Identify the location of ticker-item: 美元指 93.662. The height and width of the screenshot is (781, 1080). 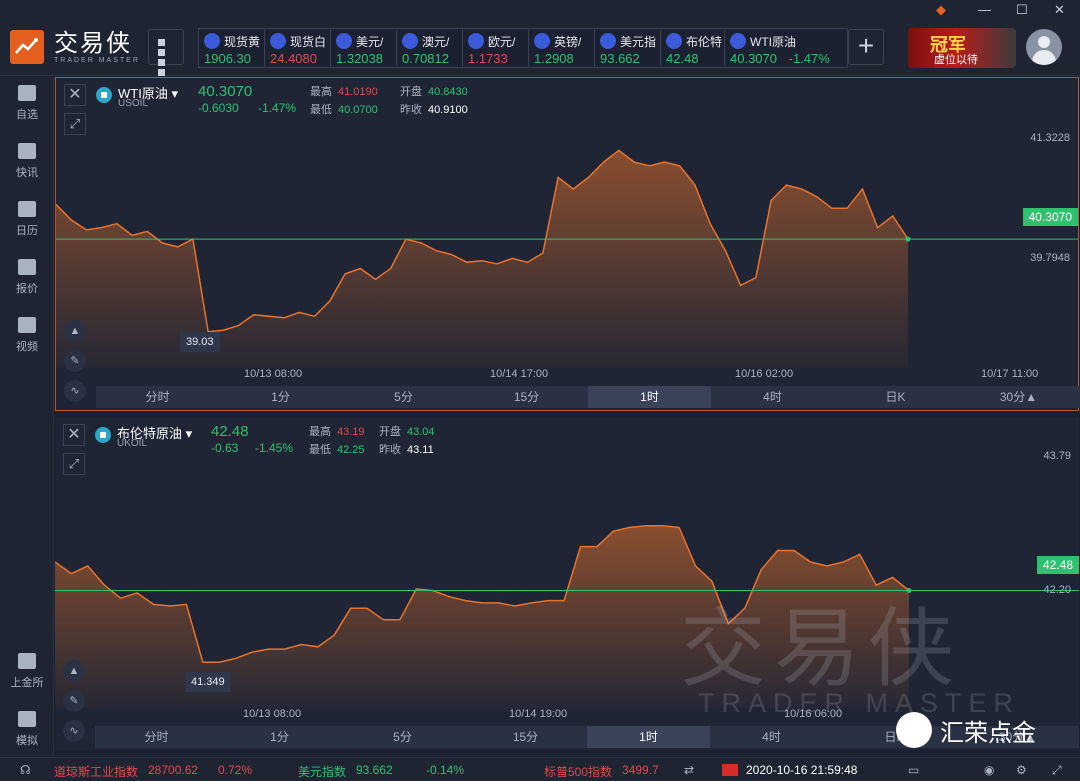
(627, 48).